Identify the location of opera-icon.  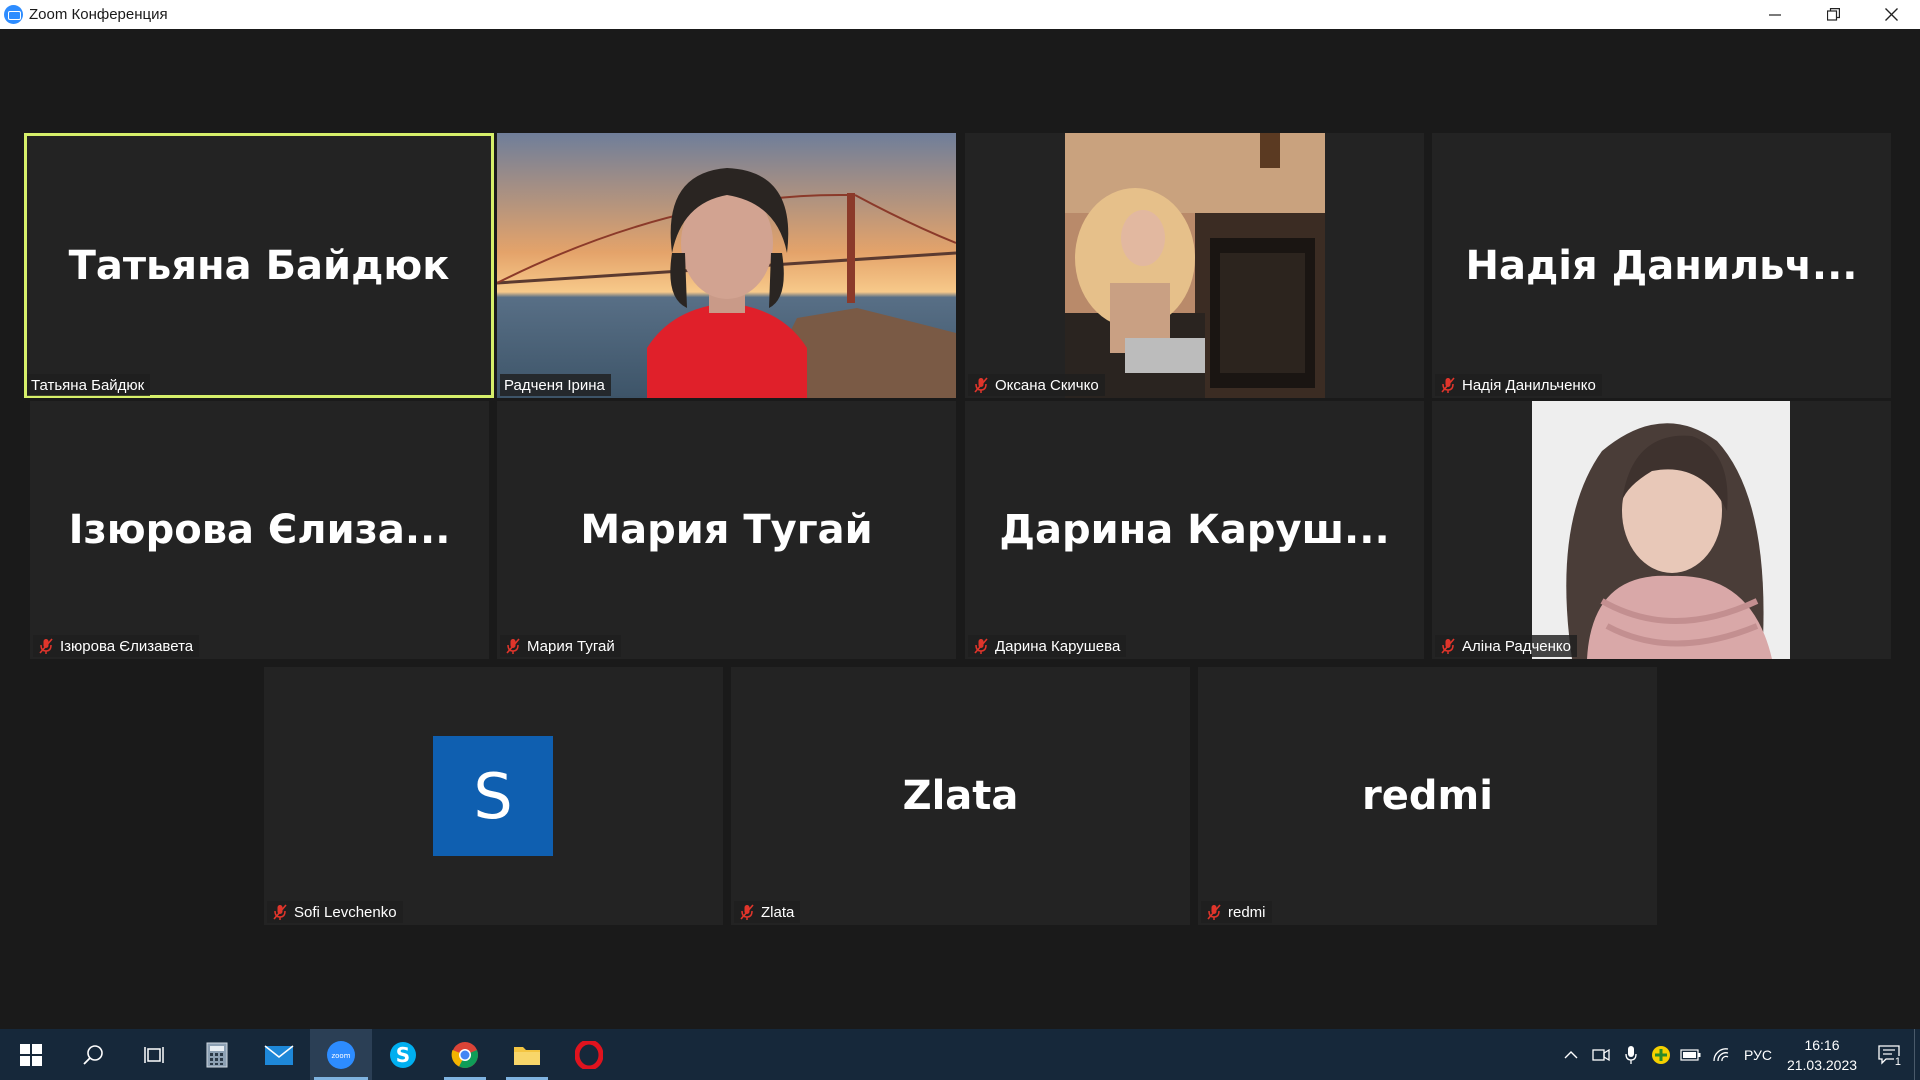
(589, 1054).